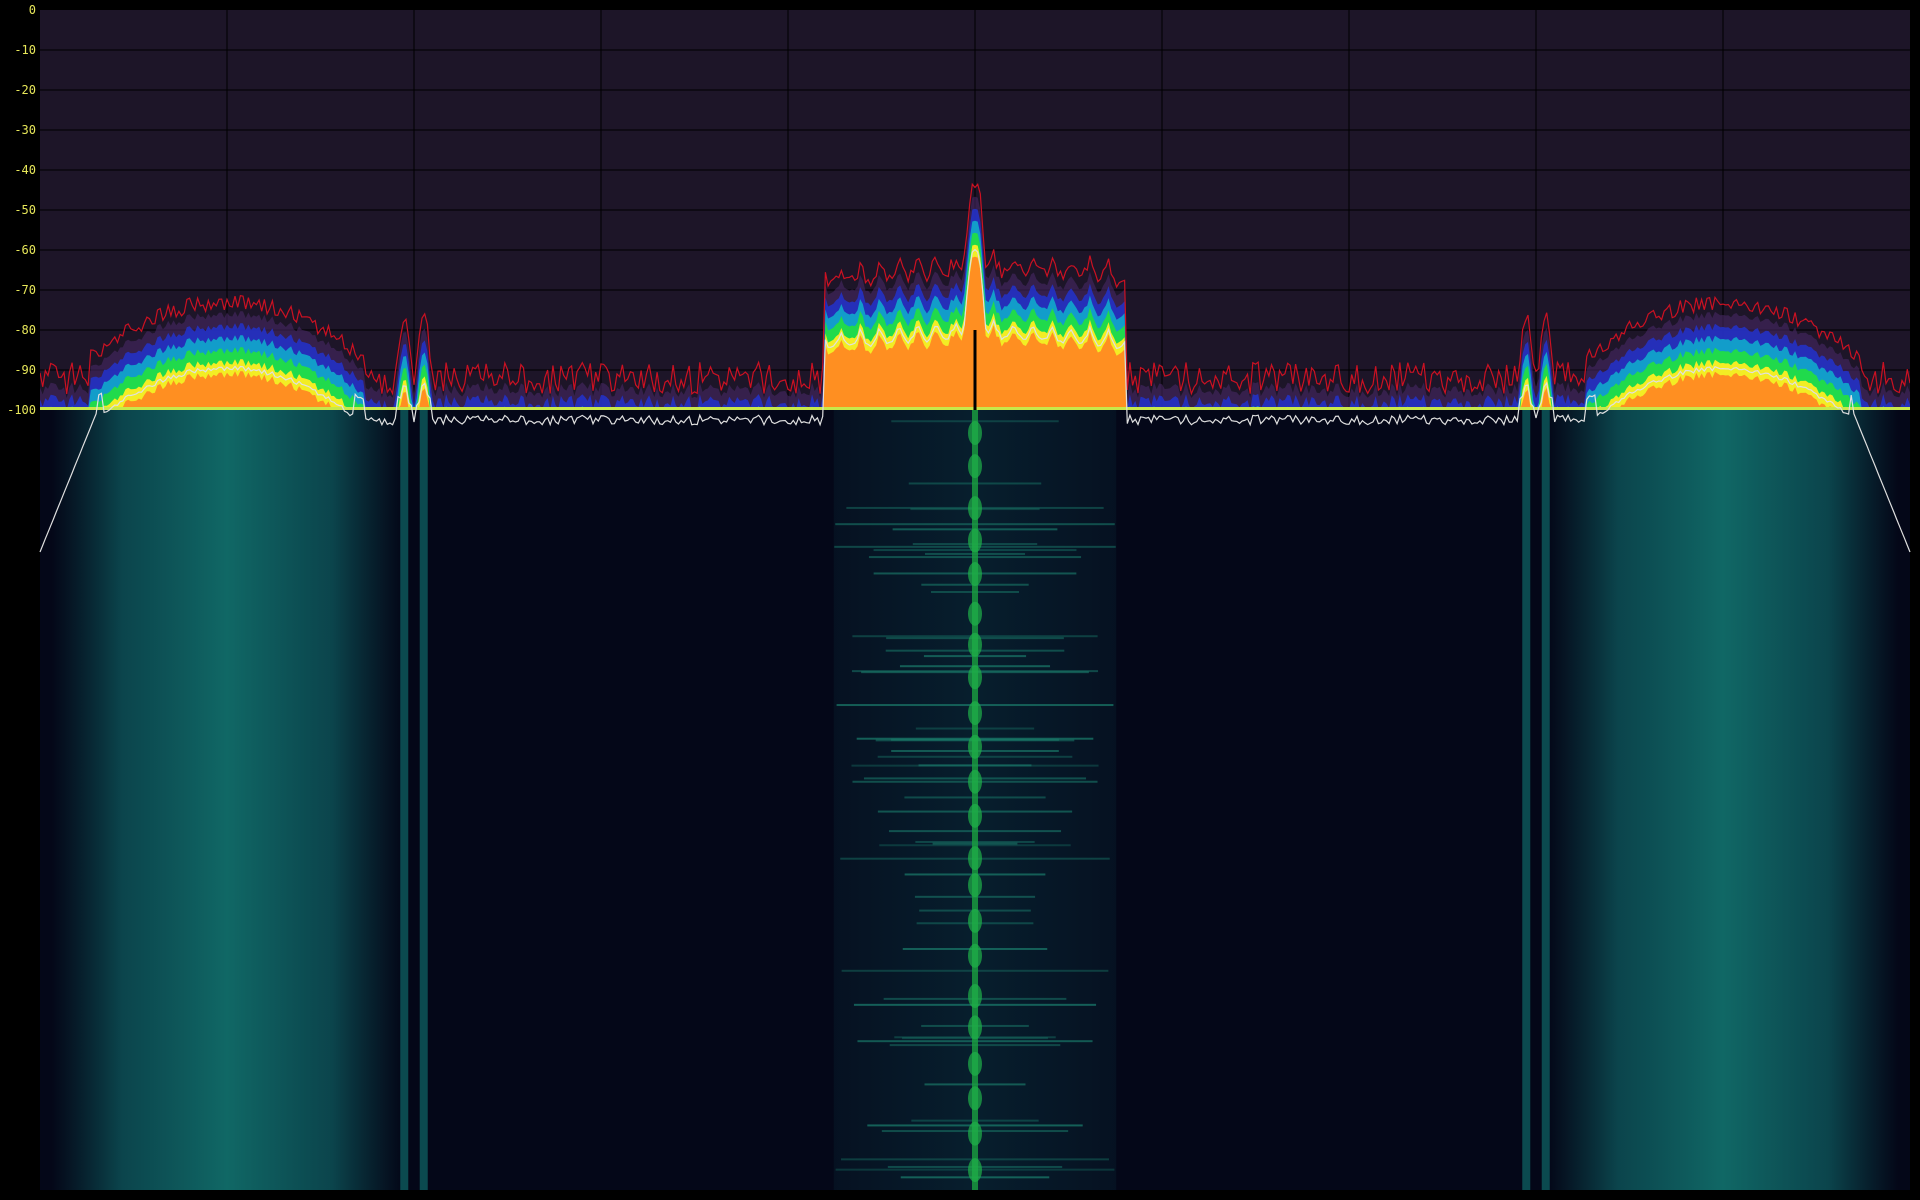 This screenshot has height=1200, width=1920. Describe the element at coordinates (25, 250) in the screenshot. I see `db-label: -60` at that location.